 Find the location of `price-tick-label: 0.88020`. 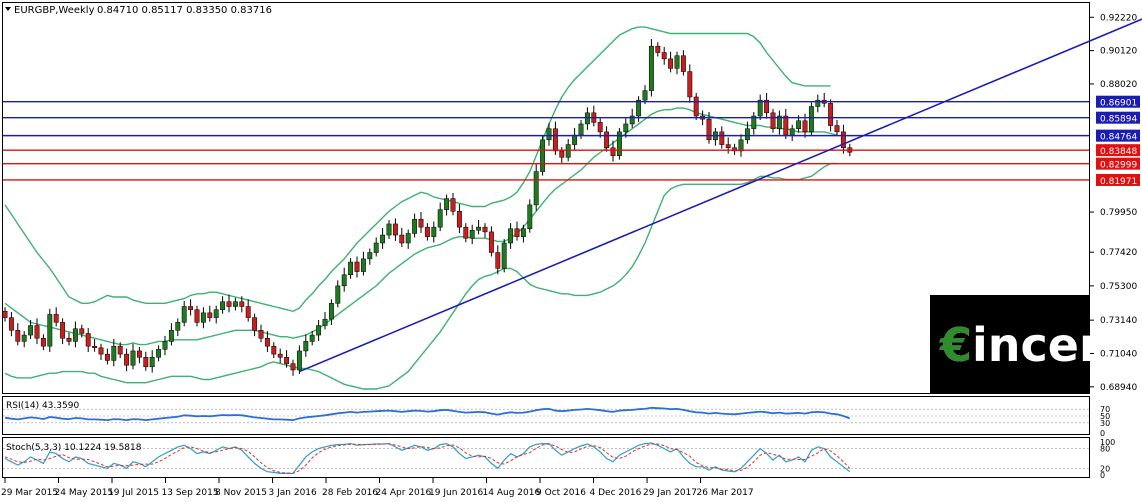

price-tick-label: 0.88020 is located at coordinates (1118, 85).